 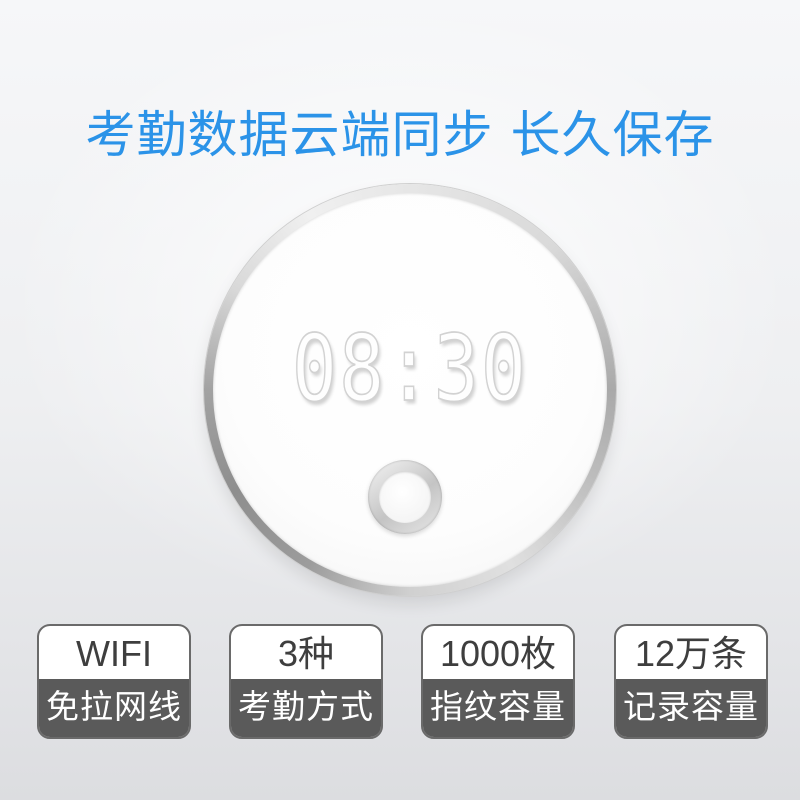 I want to click on feature-label: 指纹容量, so click(x=498, y=708).